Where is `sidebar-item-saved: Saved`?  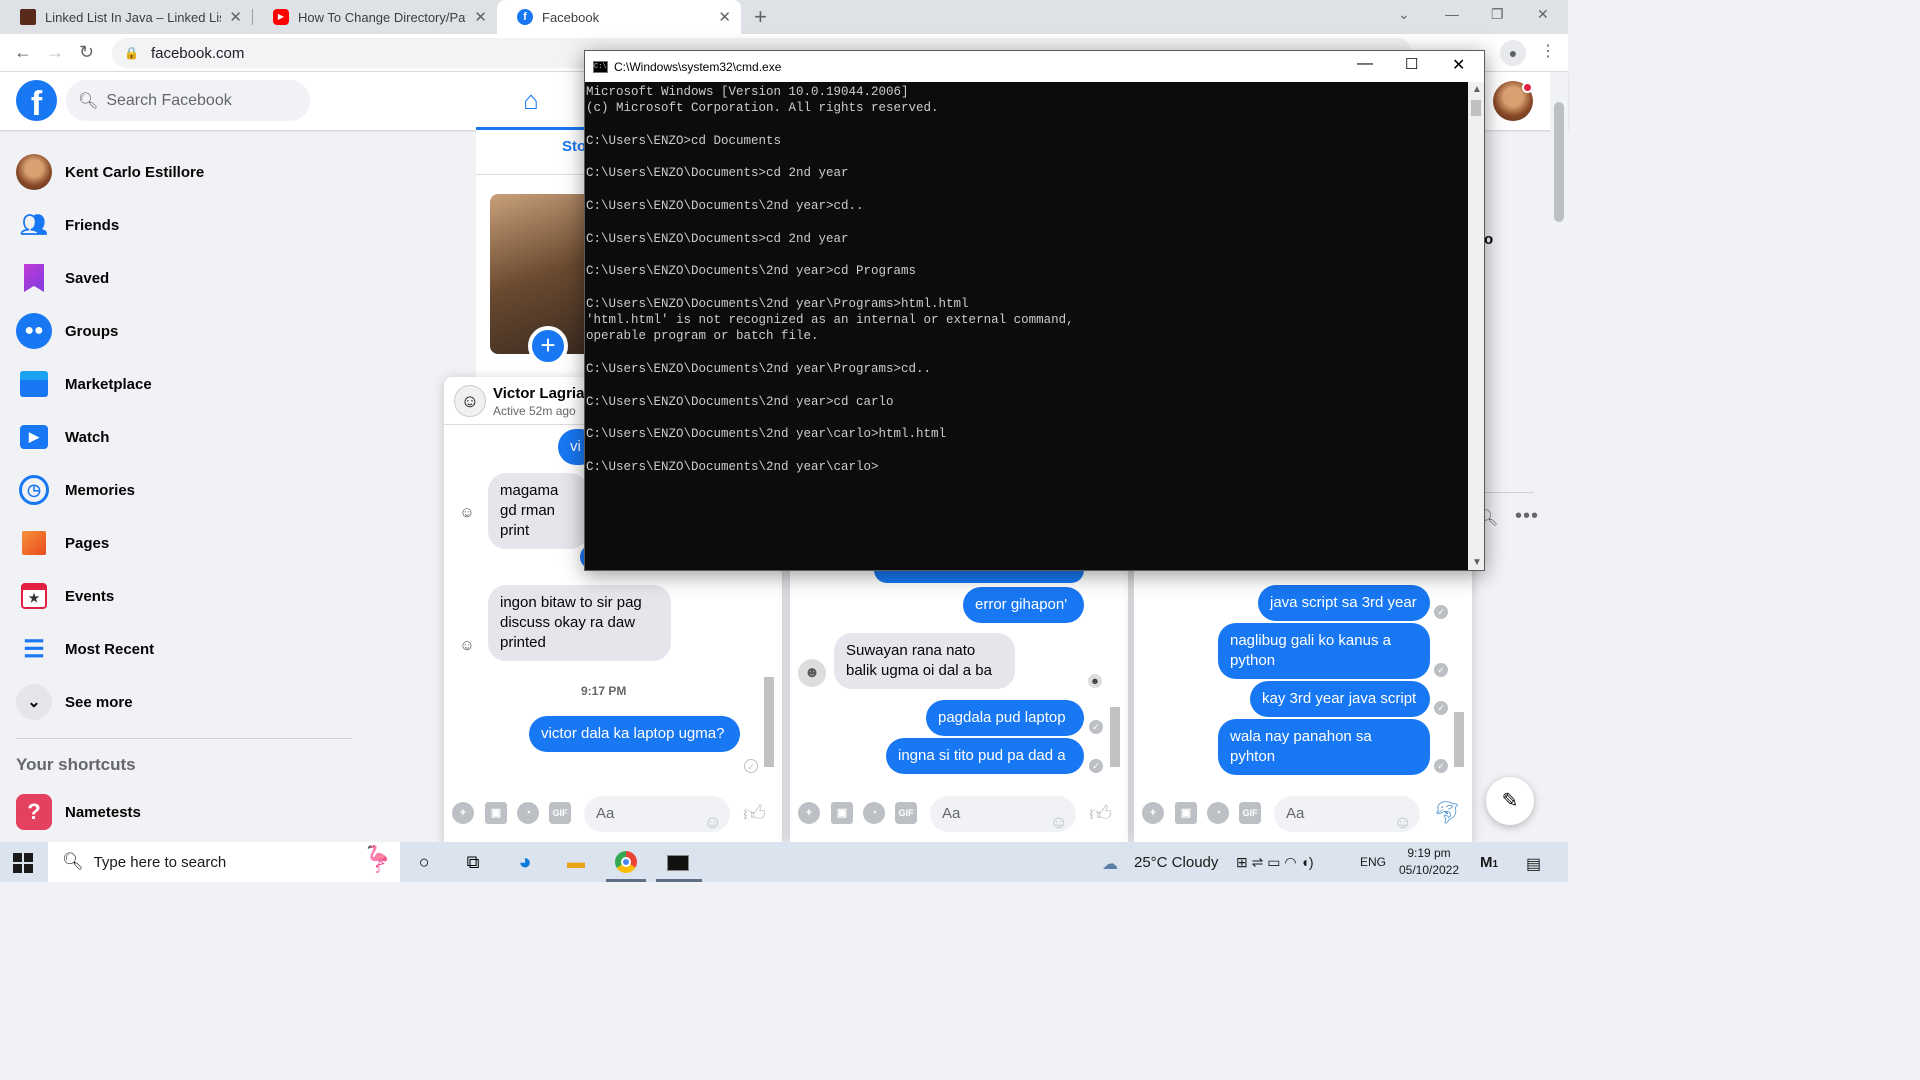
sidebar-item-saved: Saved is located at coordinates (180, 278).